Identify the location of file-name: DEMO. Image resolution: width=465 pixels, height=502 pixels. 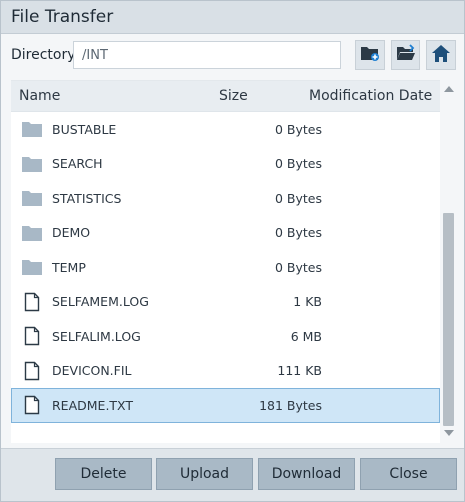
(71, 233).